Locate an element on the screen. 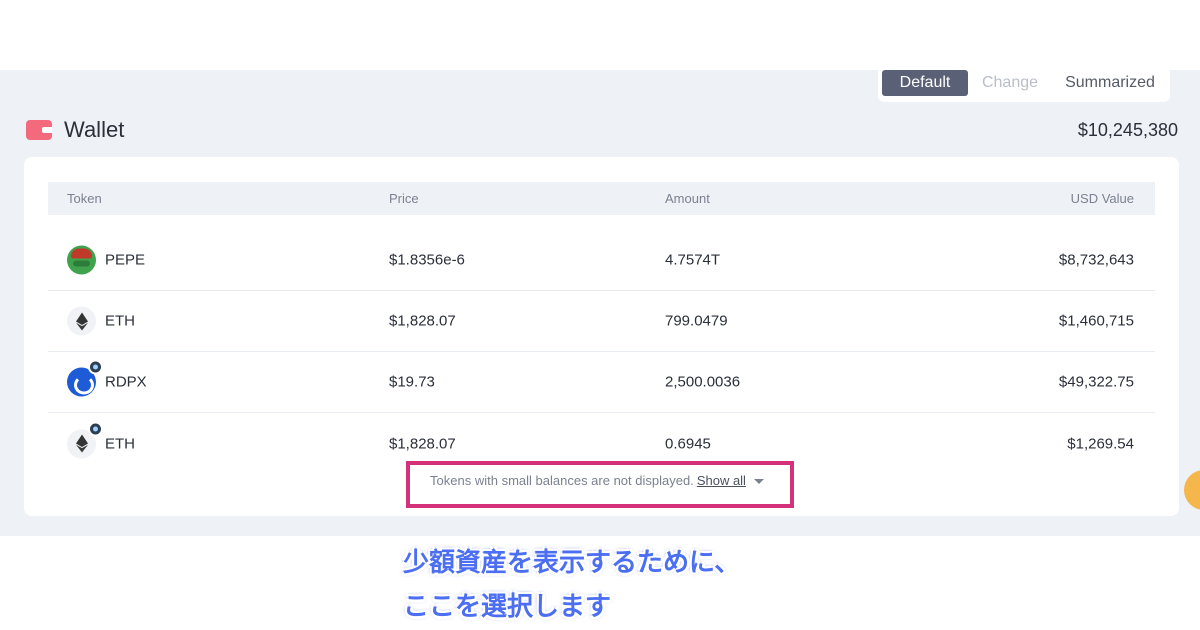 This screenshot has height=630, width=1200. annotation-caption: 少額資産を表示するために、 ここを選択します is located at coordinates (571, 584).